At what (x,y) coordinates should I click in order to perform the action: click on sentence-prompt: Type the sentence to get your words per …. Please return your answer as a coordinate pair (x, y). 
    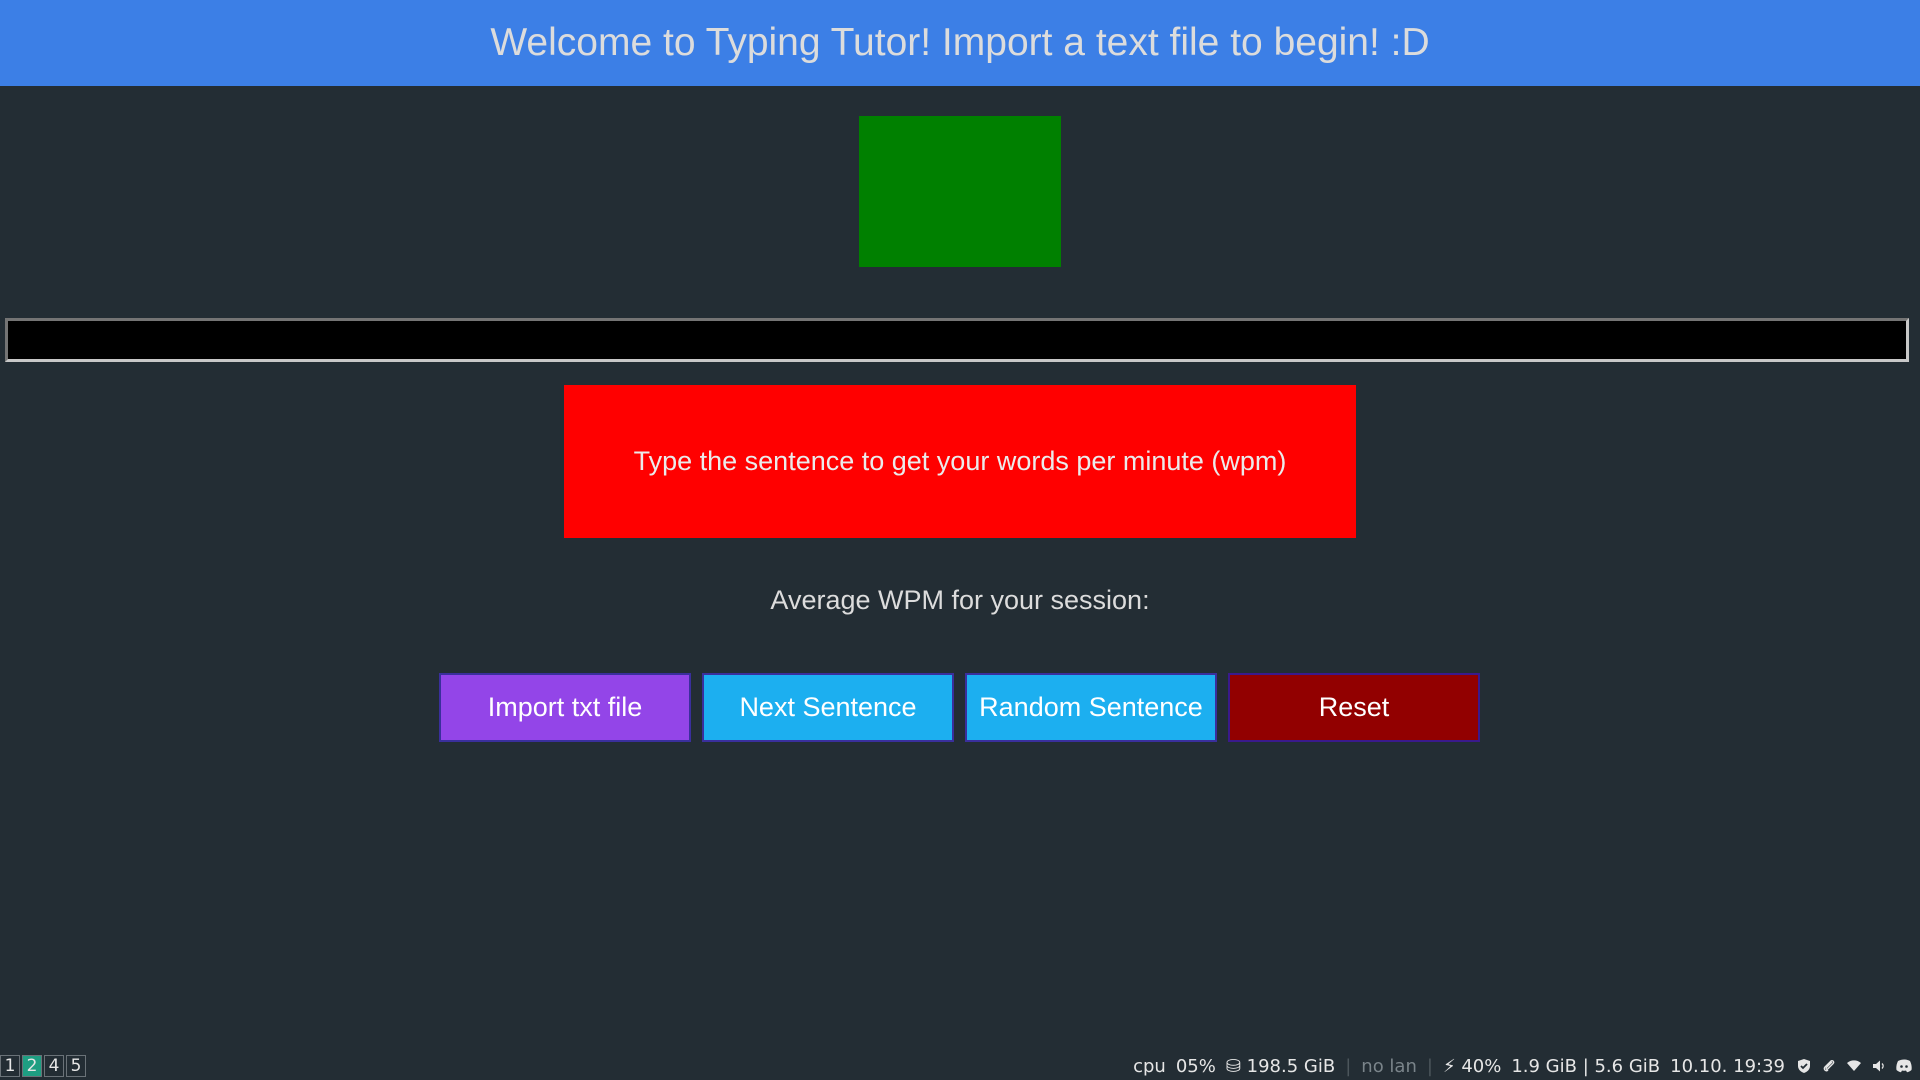
    Looking at the image, I should click on (960, 461).